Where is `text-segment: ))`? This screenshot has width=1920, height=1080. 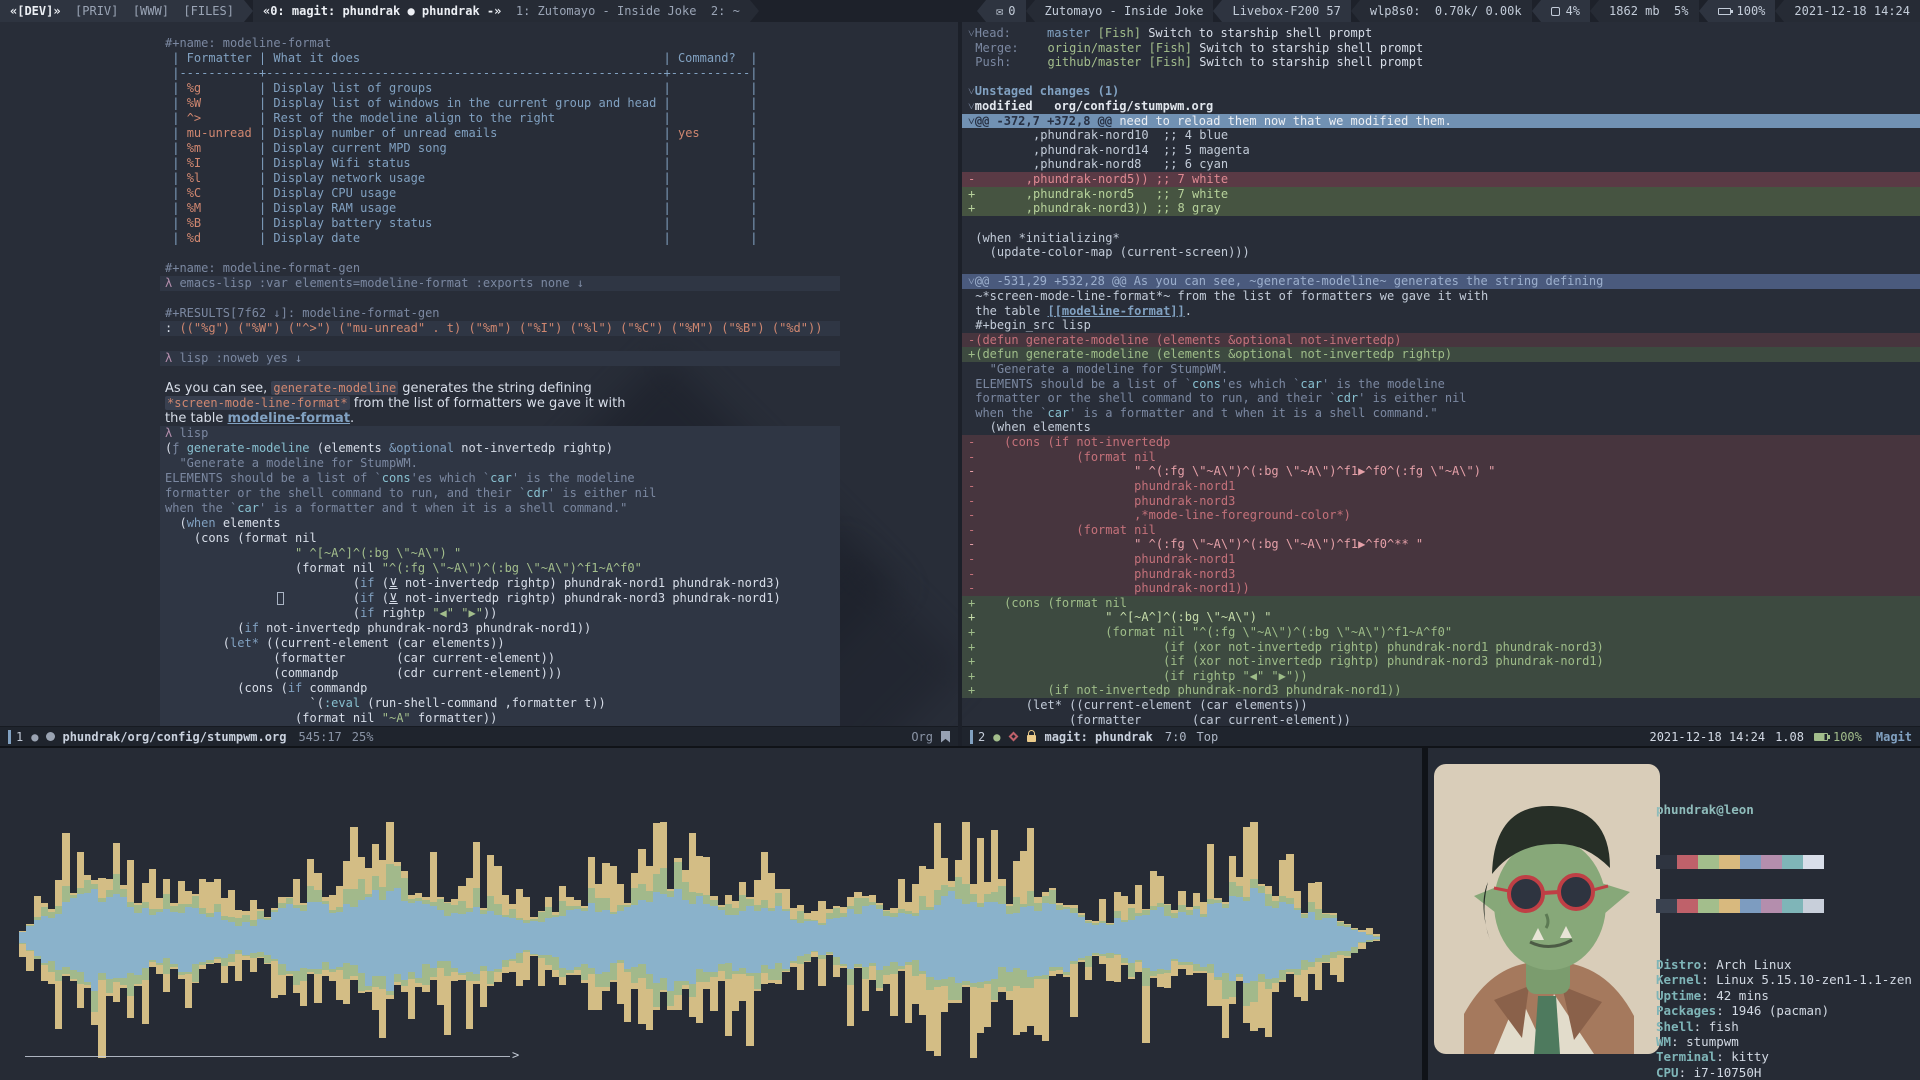 text-segment: )) is located at coordinates (490, 613).